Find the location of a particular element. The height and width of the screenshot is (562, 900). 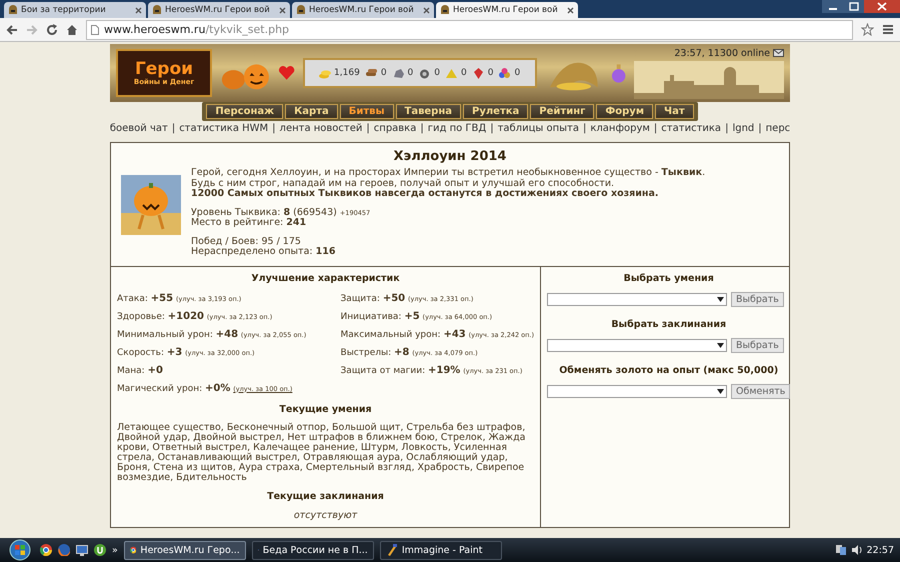

home-icon is located at coordinates (72, 30).